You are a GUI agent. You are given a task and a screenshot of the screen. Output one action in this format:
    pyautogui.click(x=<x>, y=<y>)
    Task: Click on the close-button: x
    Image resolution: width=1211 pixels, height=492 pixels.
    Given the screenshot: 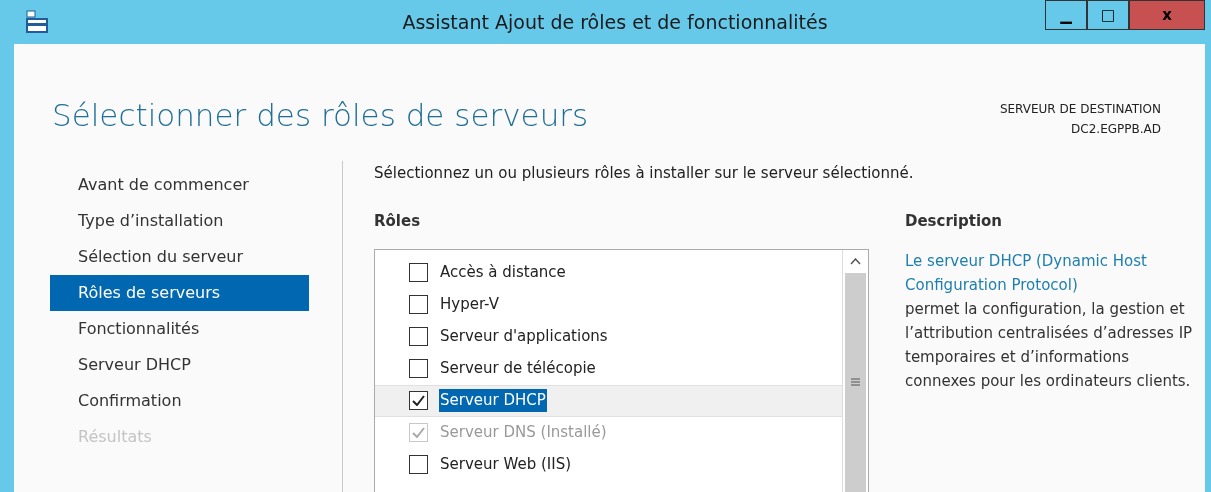 What is the action you would take?
    pyautogui.click(x=1167, y=15)
    